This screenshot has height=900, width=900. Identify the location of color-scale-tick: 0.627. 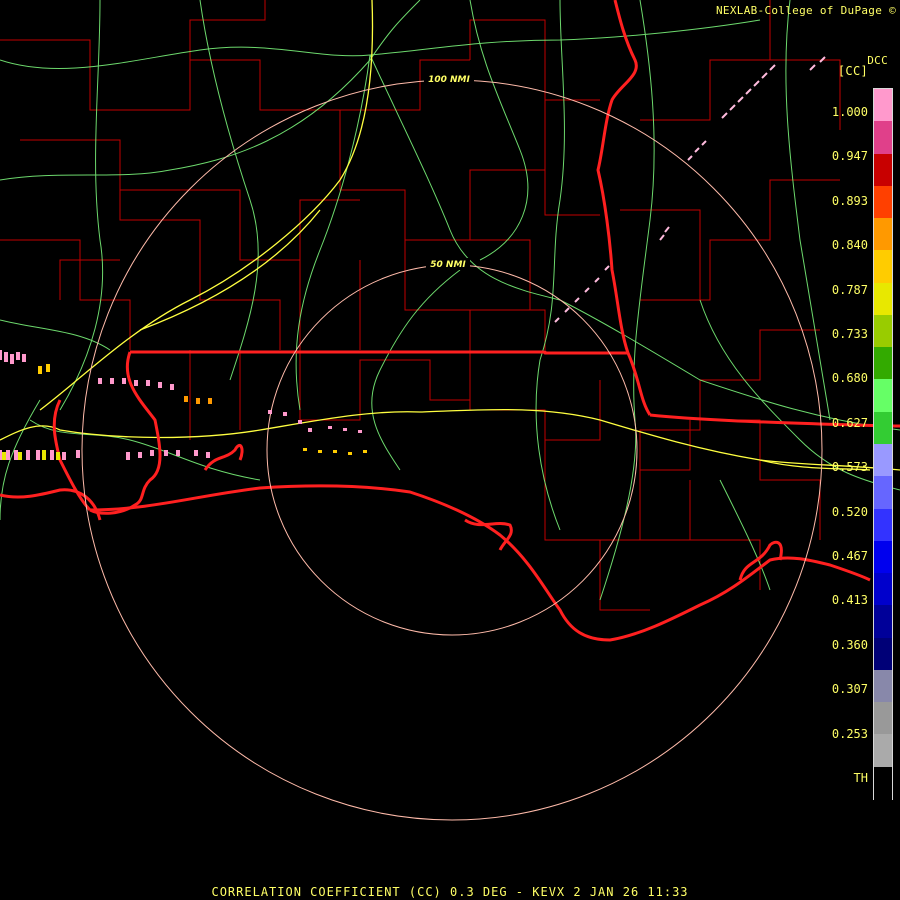
(849, 422).